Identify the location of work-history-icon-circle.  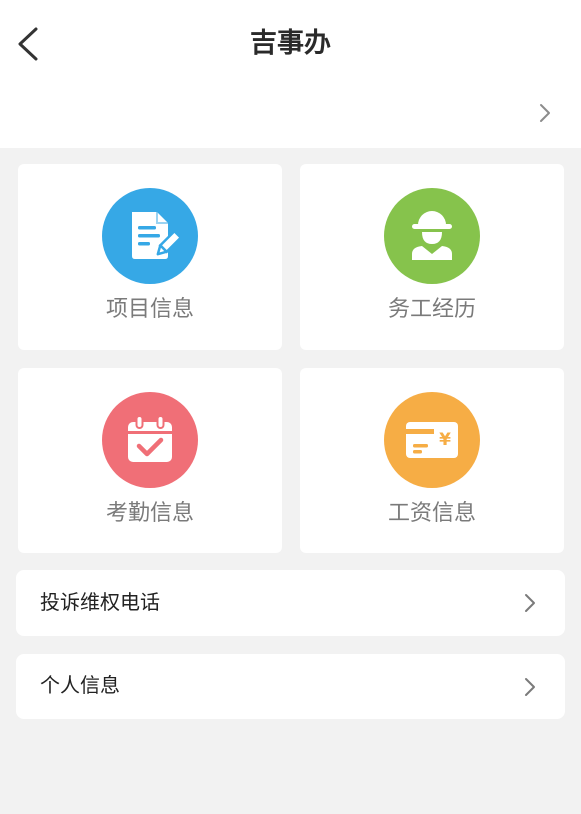
(432, 236).